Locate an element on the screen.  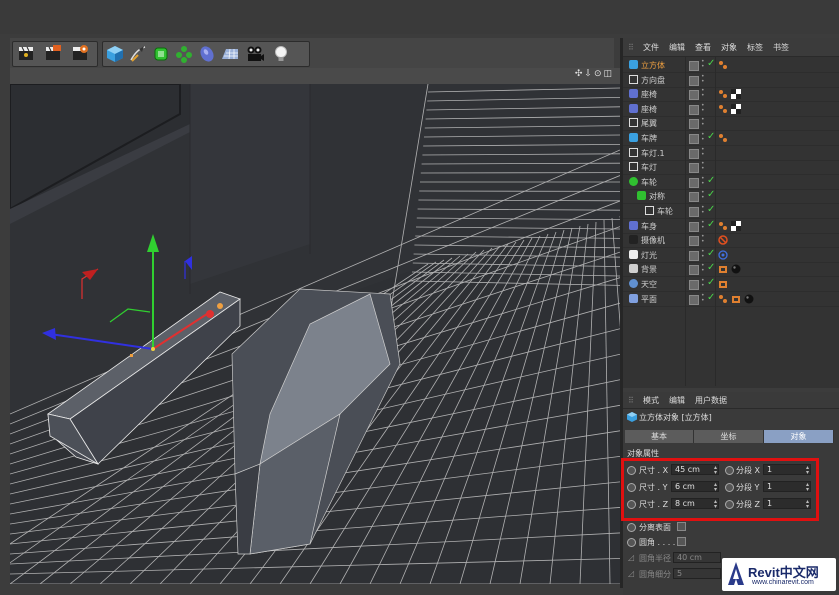
render-view-icon is located at coordinates (26, 54).